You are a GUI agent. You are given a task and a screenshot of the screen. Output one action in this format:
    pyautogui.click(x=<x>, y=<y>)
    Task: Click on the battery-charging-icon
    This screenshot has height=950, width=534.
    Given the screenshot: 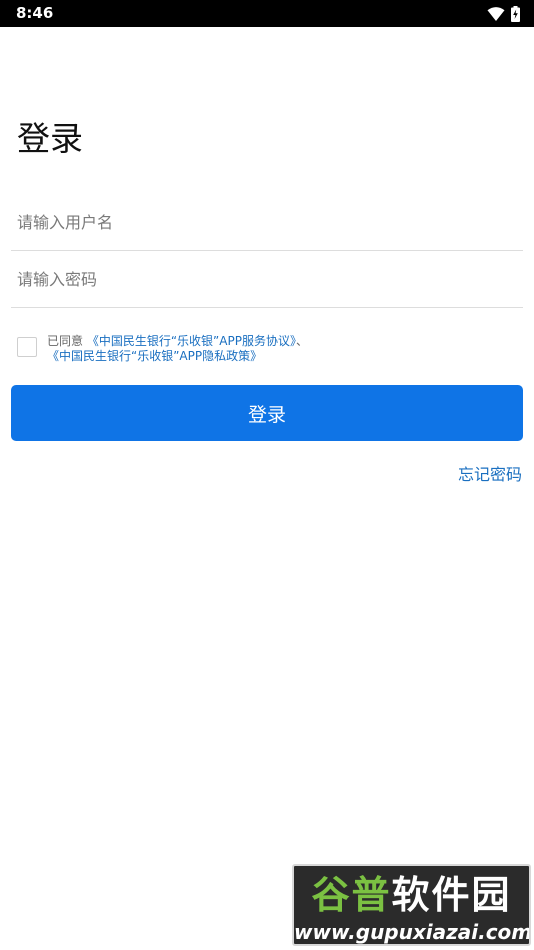 What is the action you would take?
    pyautogui.click(x=515, y=13)
    